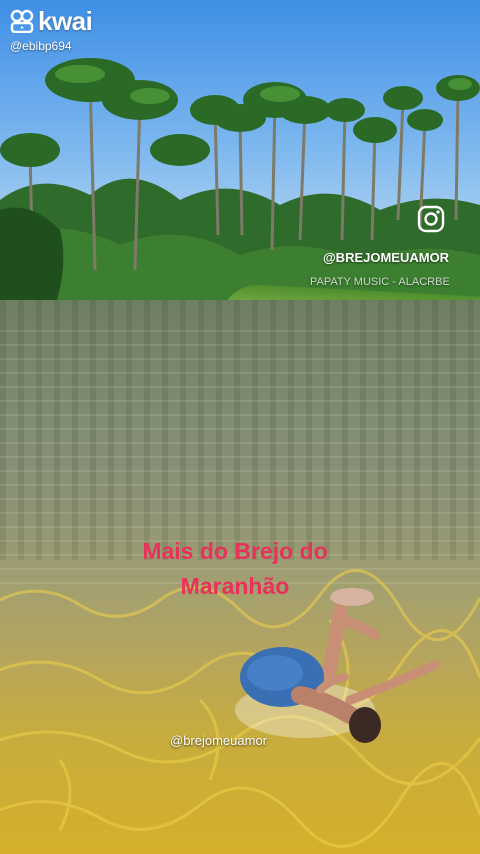  I want to click on kwai-logo-icon, so click(22, 21).